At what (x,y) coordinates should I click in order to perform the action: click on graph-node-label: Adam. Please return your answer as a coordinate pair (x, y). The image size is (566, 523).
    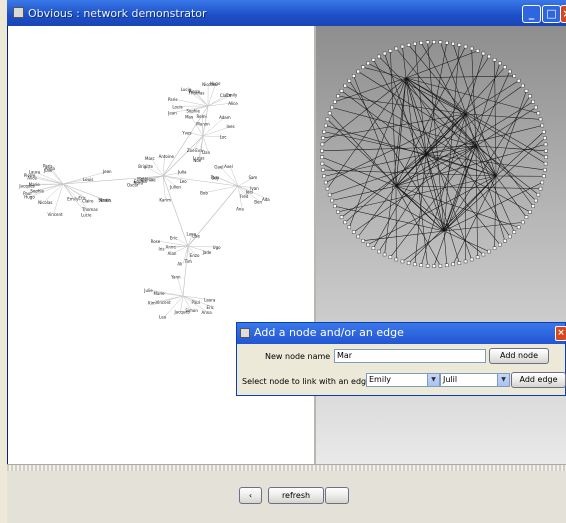
    Looking at the image, I should click on (225, 117).